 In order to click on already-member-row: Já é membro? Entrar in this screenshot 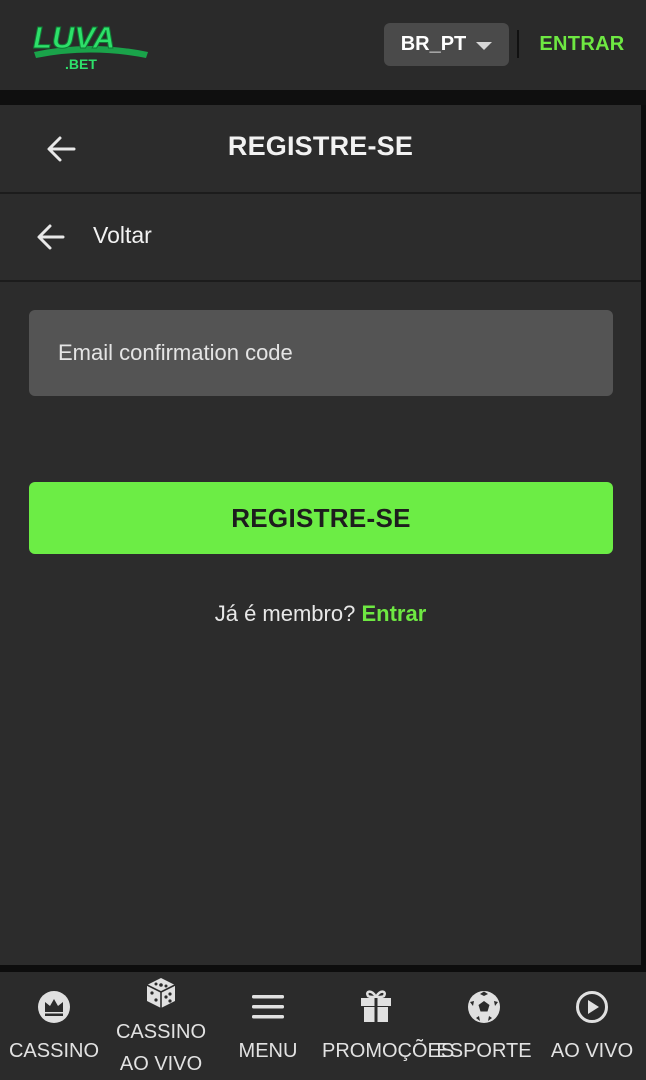, I will do `click(320, 614)`.